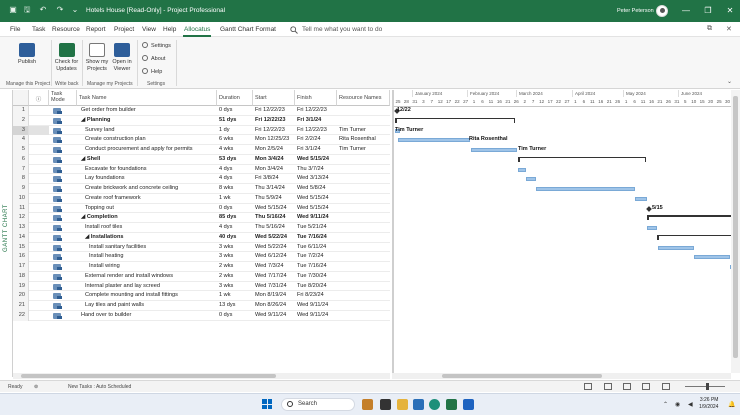 This screenshot has width=740, height=415. Describe the element at coordinates (147, 228) in the screenshot. I see `task-name-cell: Install roof tiles` at that location.